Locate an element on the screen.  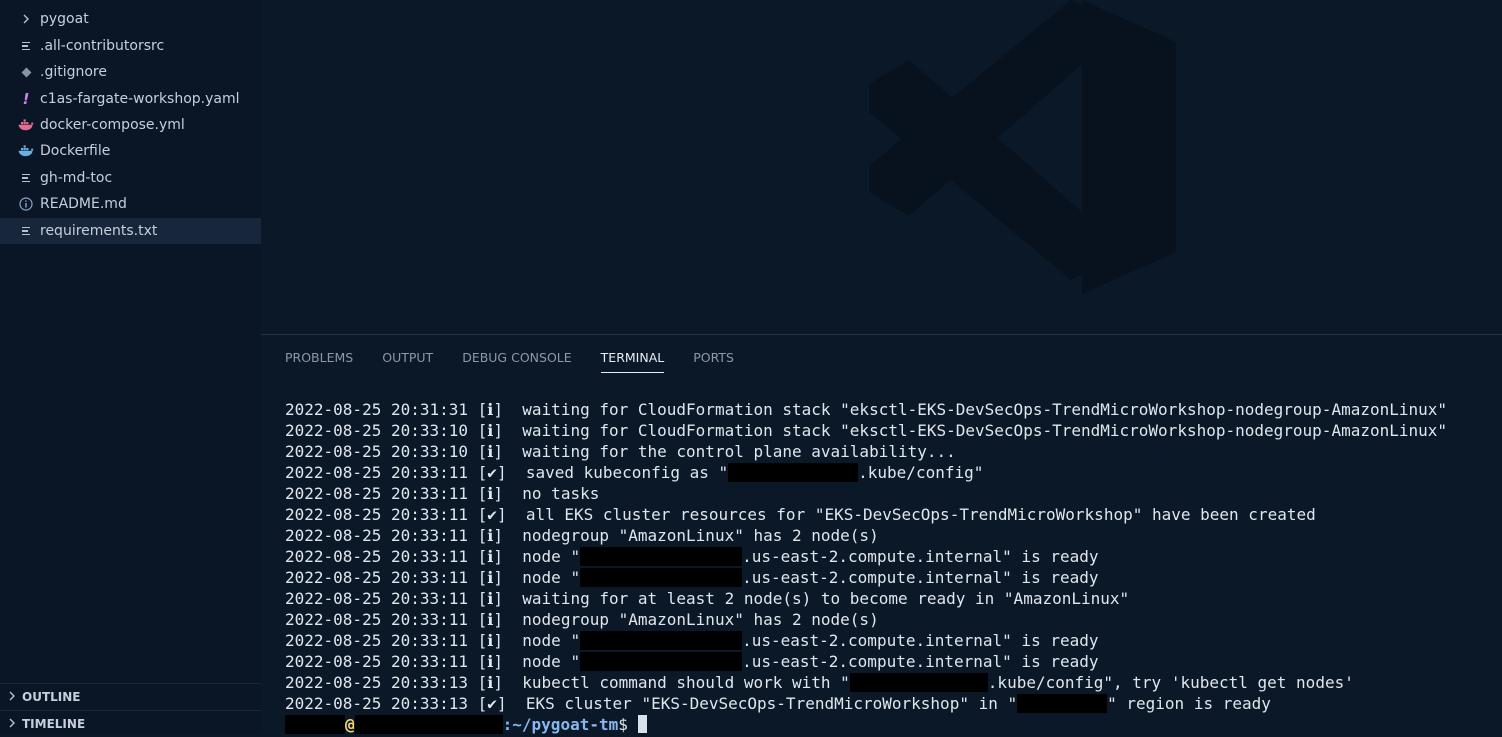
redacted-hostname is located at coordinates (428, 724).